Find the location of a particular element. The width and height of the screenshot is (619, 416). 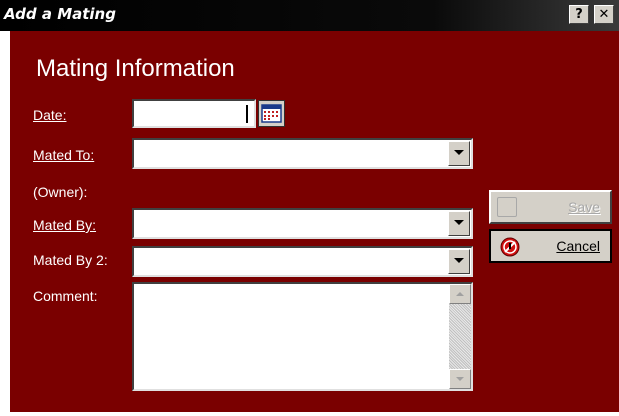

close-button: ✕ is located at coordinates (604, 14).